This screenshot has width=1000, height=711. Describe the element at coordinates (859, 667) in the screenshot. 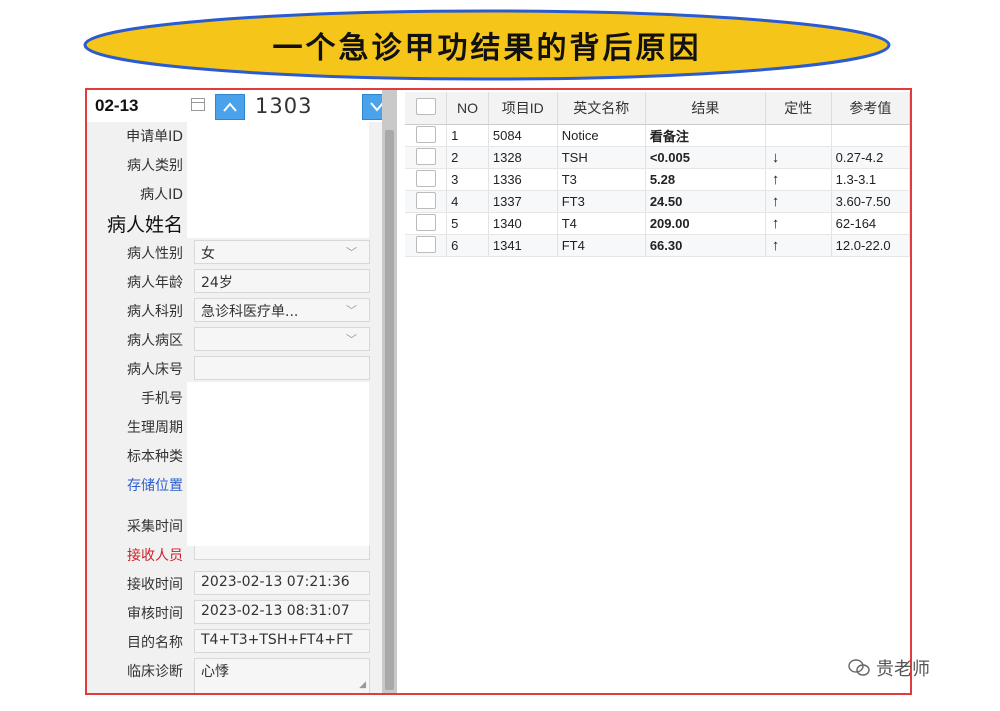

I see `wechat-icon` at that location.